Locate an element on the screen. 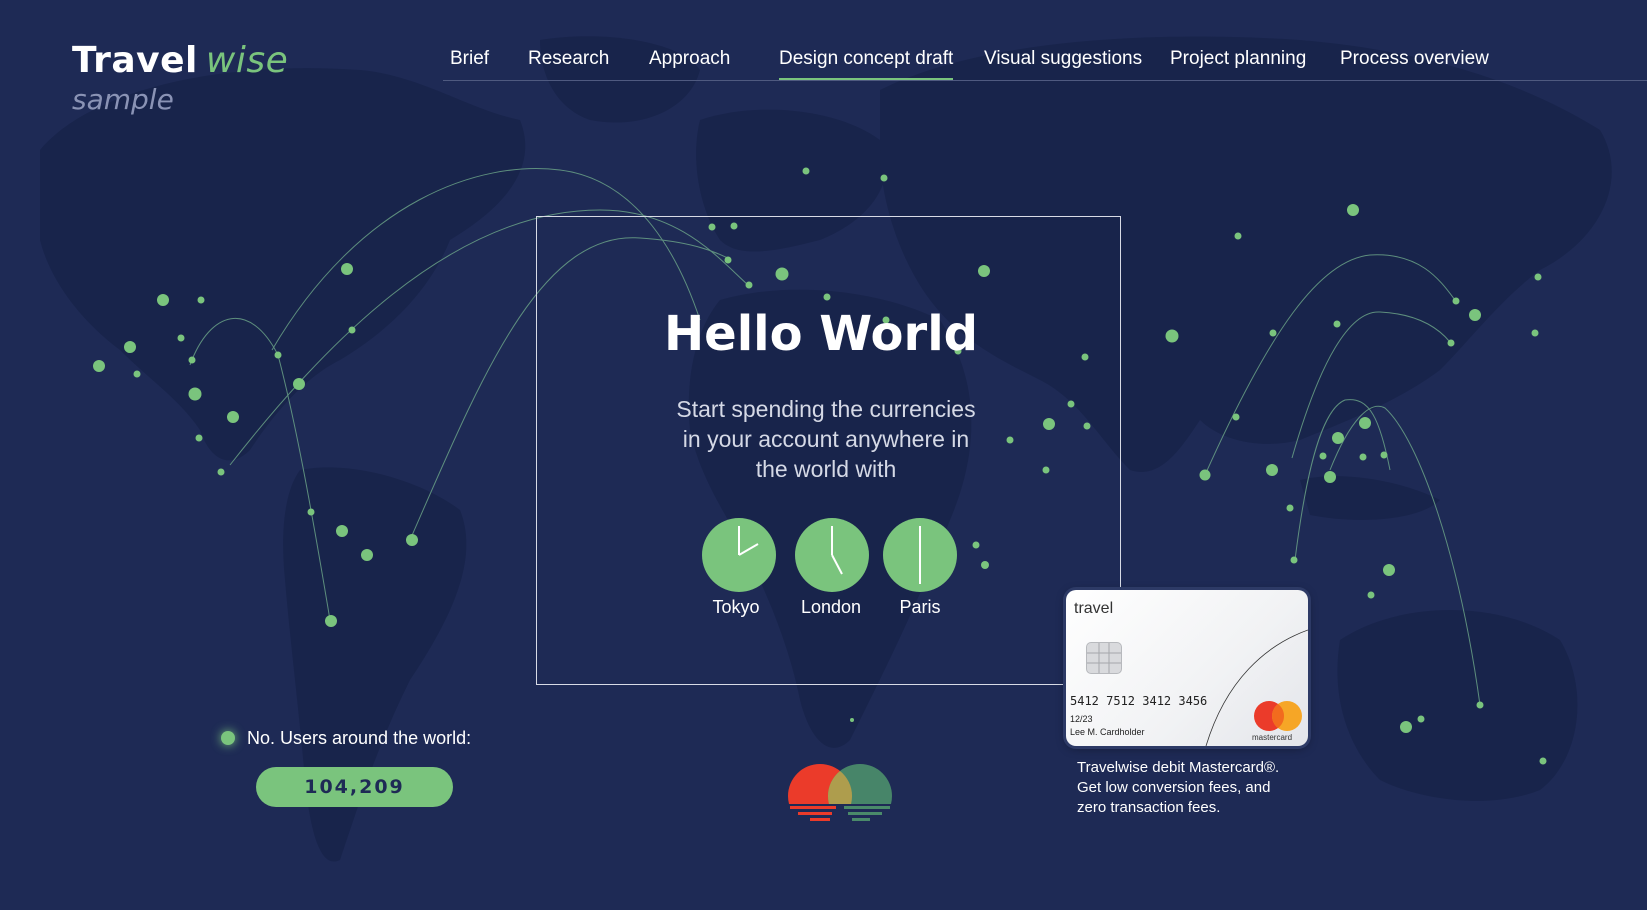 This screenshot has height=910, width=1647. hero-subtitle-line: Start spending the currencies is located at coordinates (826, 409).